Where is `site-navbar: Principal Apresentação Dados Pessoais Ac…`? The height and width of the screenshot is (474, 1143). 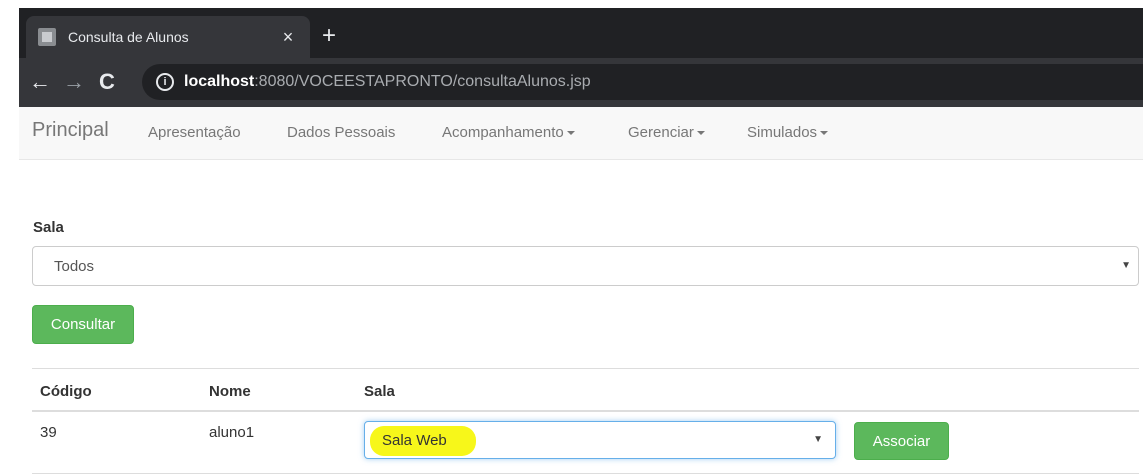 site-navbar: Principal Apresentação Dados Pessoais Ac… is located at coordinates (581, 133).